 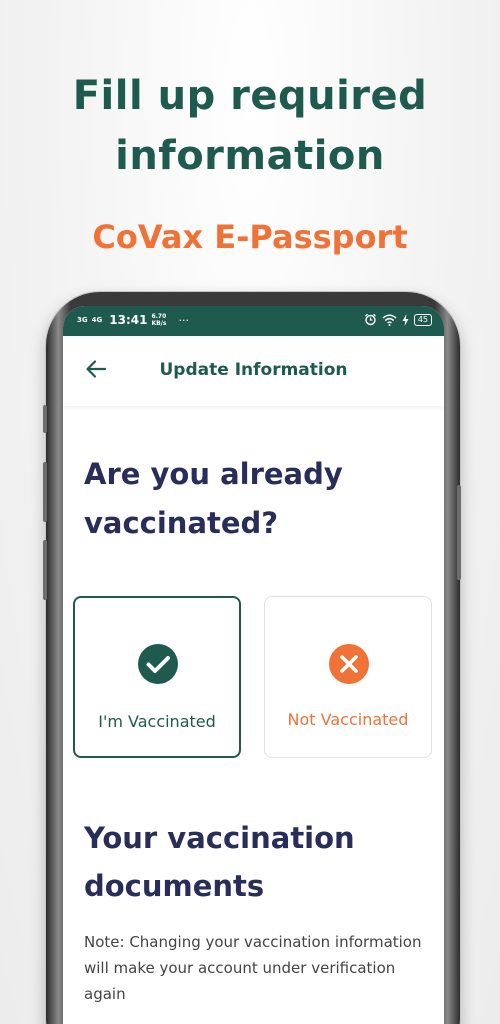 What do you see at coordinates (250, 96) in the screenshot?
I see `promo-headline-line1: Fill up required` at bounding box center [250, 96].